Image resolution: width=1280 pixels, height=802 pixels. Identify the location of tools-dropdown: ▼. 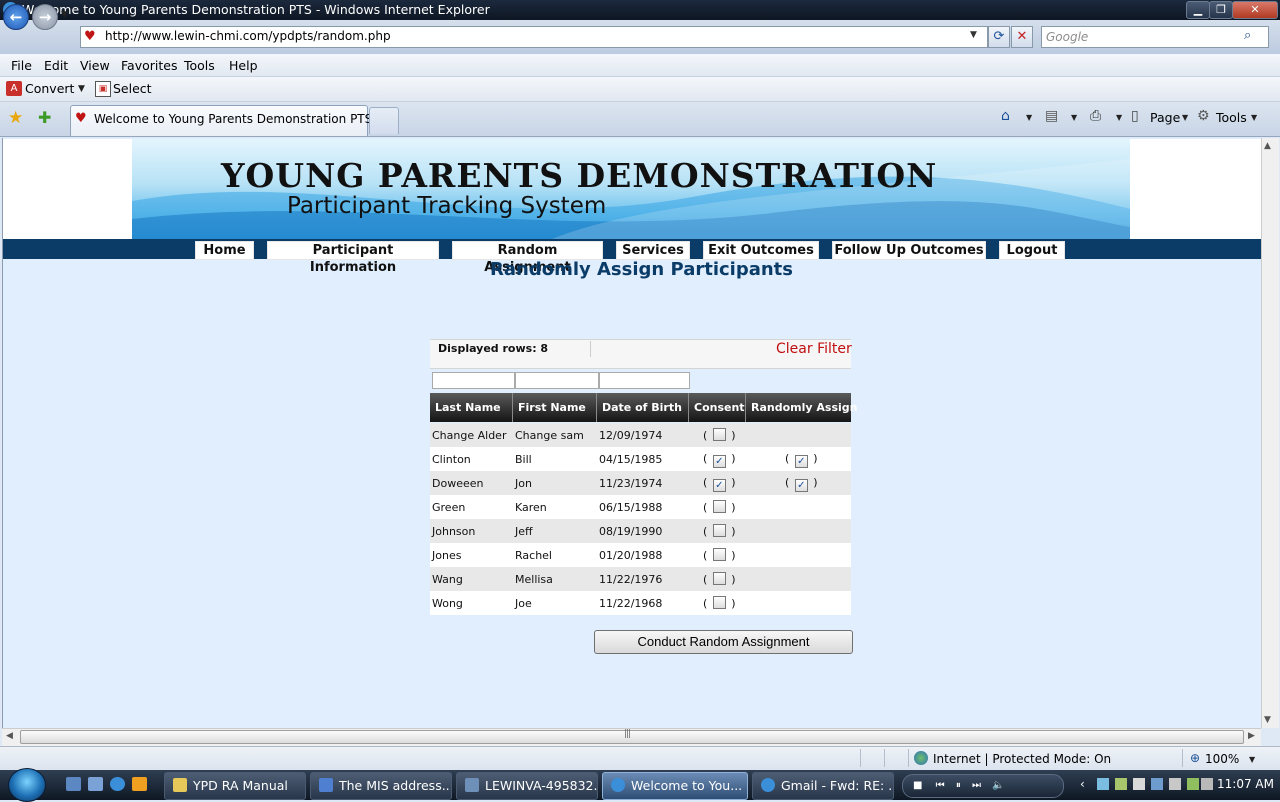
(1254, 117).